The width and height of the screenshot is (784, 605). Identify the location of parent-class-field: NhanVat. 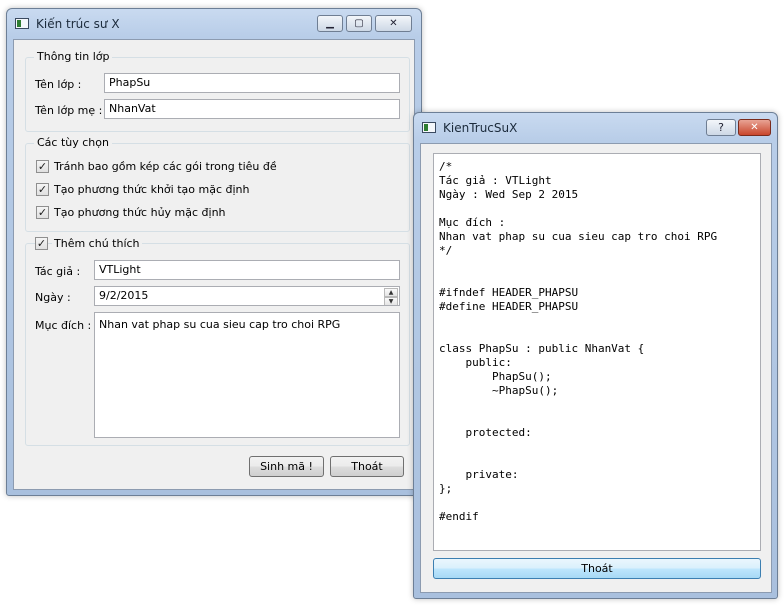
(252, 109).